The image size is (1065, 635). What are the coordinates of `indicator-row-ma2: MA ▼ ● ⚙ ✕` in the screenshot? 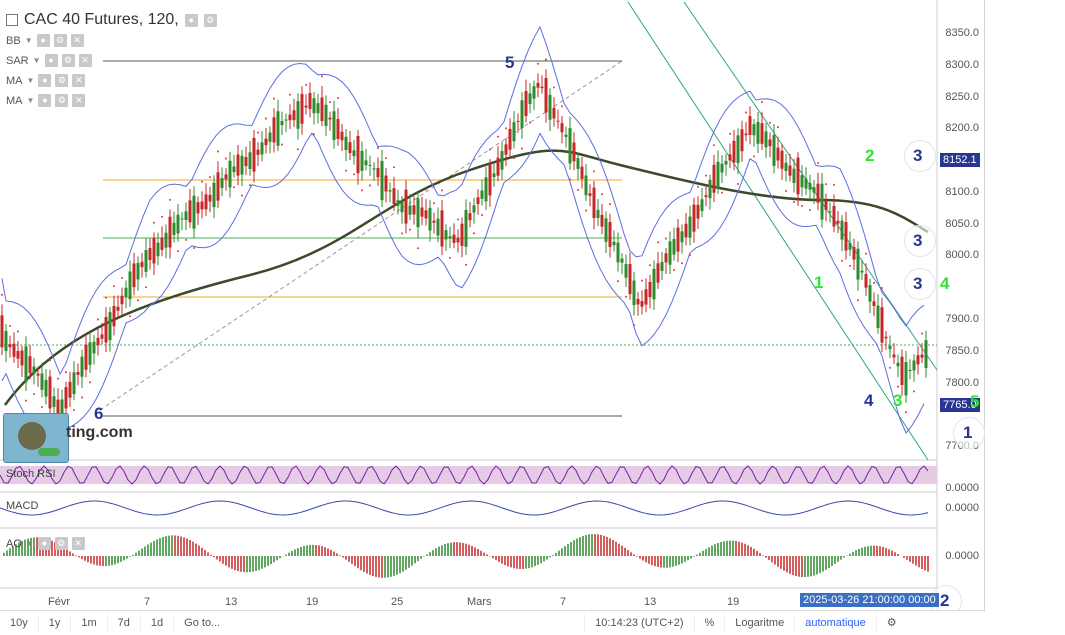 It's located at (46, 100).